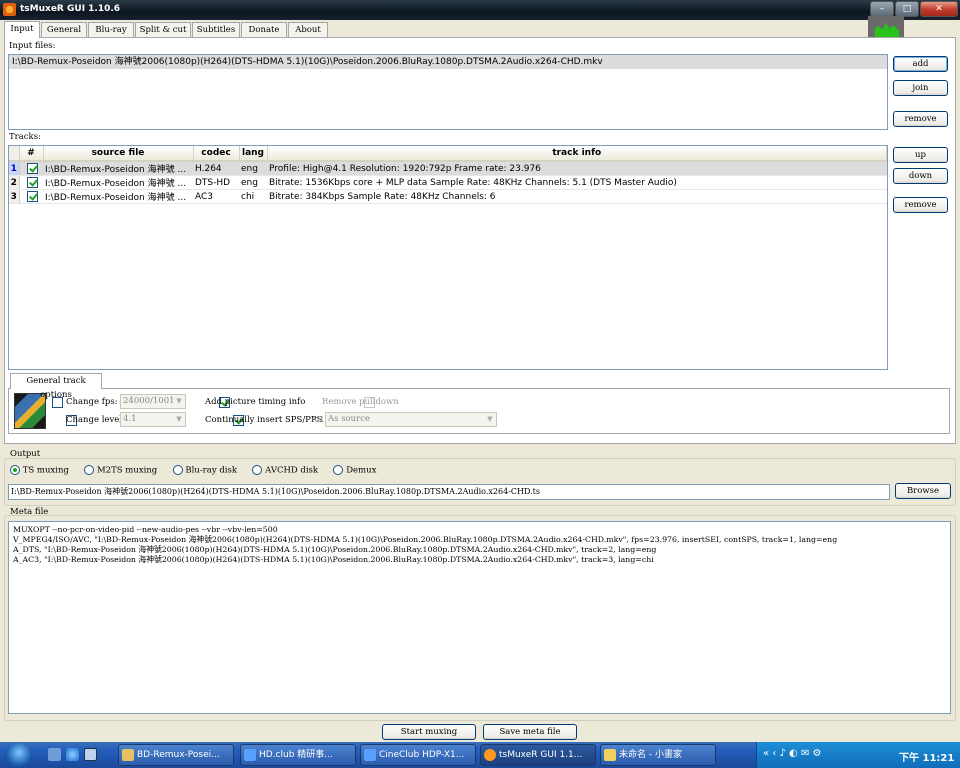  I want to click on tab-blu-ray: Blu-ray, so click(111, 29).